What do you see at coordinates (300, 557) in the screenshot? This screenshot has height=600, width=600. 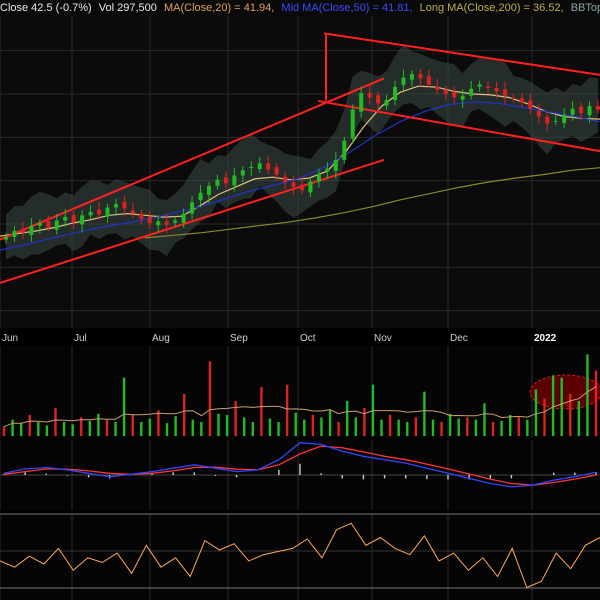 I see `rsi-panel` at bounding box center [300, 557].